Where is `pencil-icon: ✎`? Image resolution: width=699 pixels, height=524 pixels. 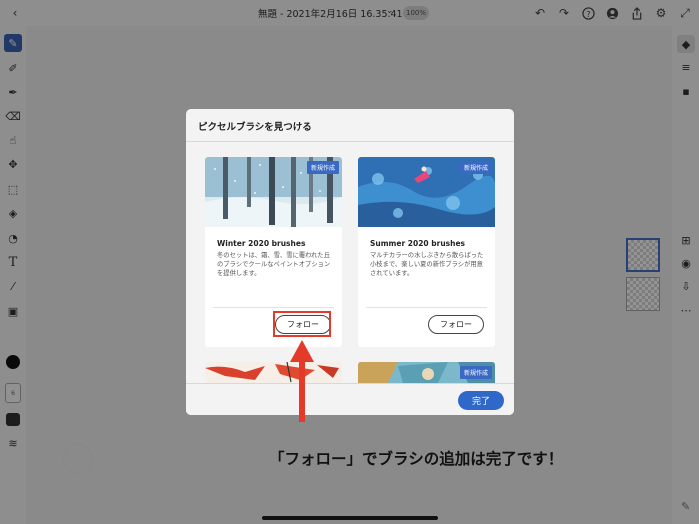
pencil-icon: ✎ is located at coordinates (685, 506).